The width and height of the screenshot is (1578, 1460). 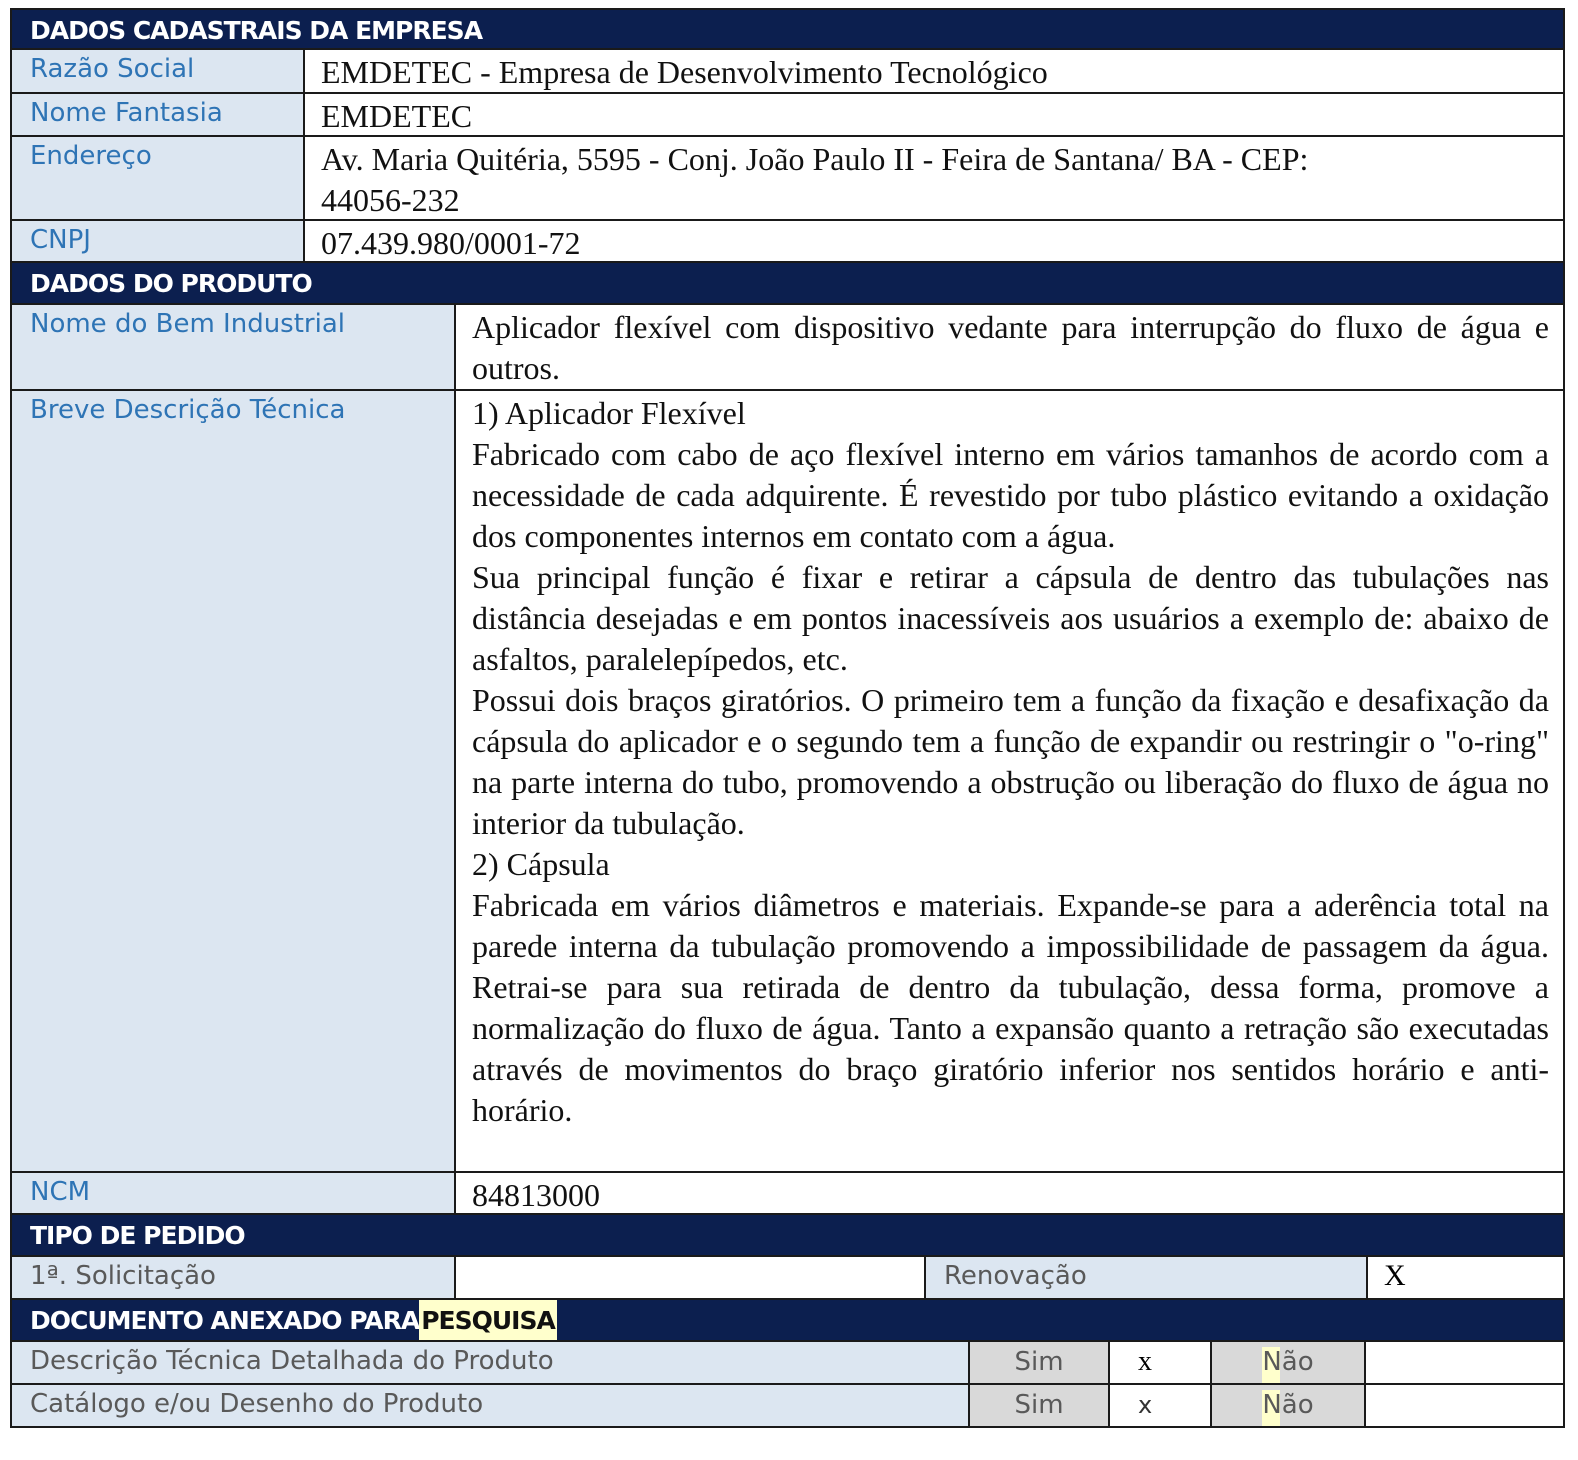 What do you see at coordinates (787, 1194) in the screenshot?
I see `row-ncm: NCM 84813000` at bounding box center [787, 1194].